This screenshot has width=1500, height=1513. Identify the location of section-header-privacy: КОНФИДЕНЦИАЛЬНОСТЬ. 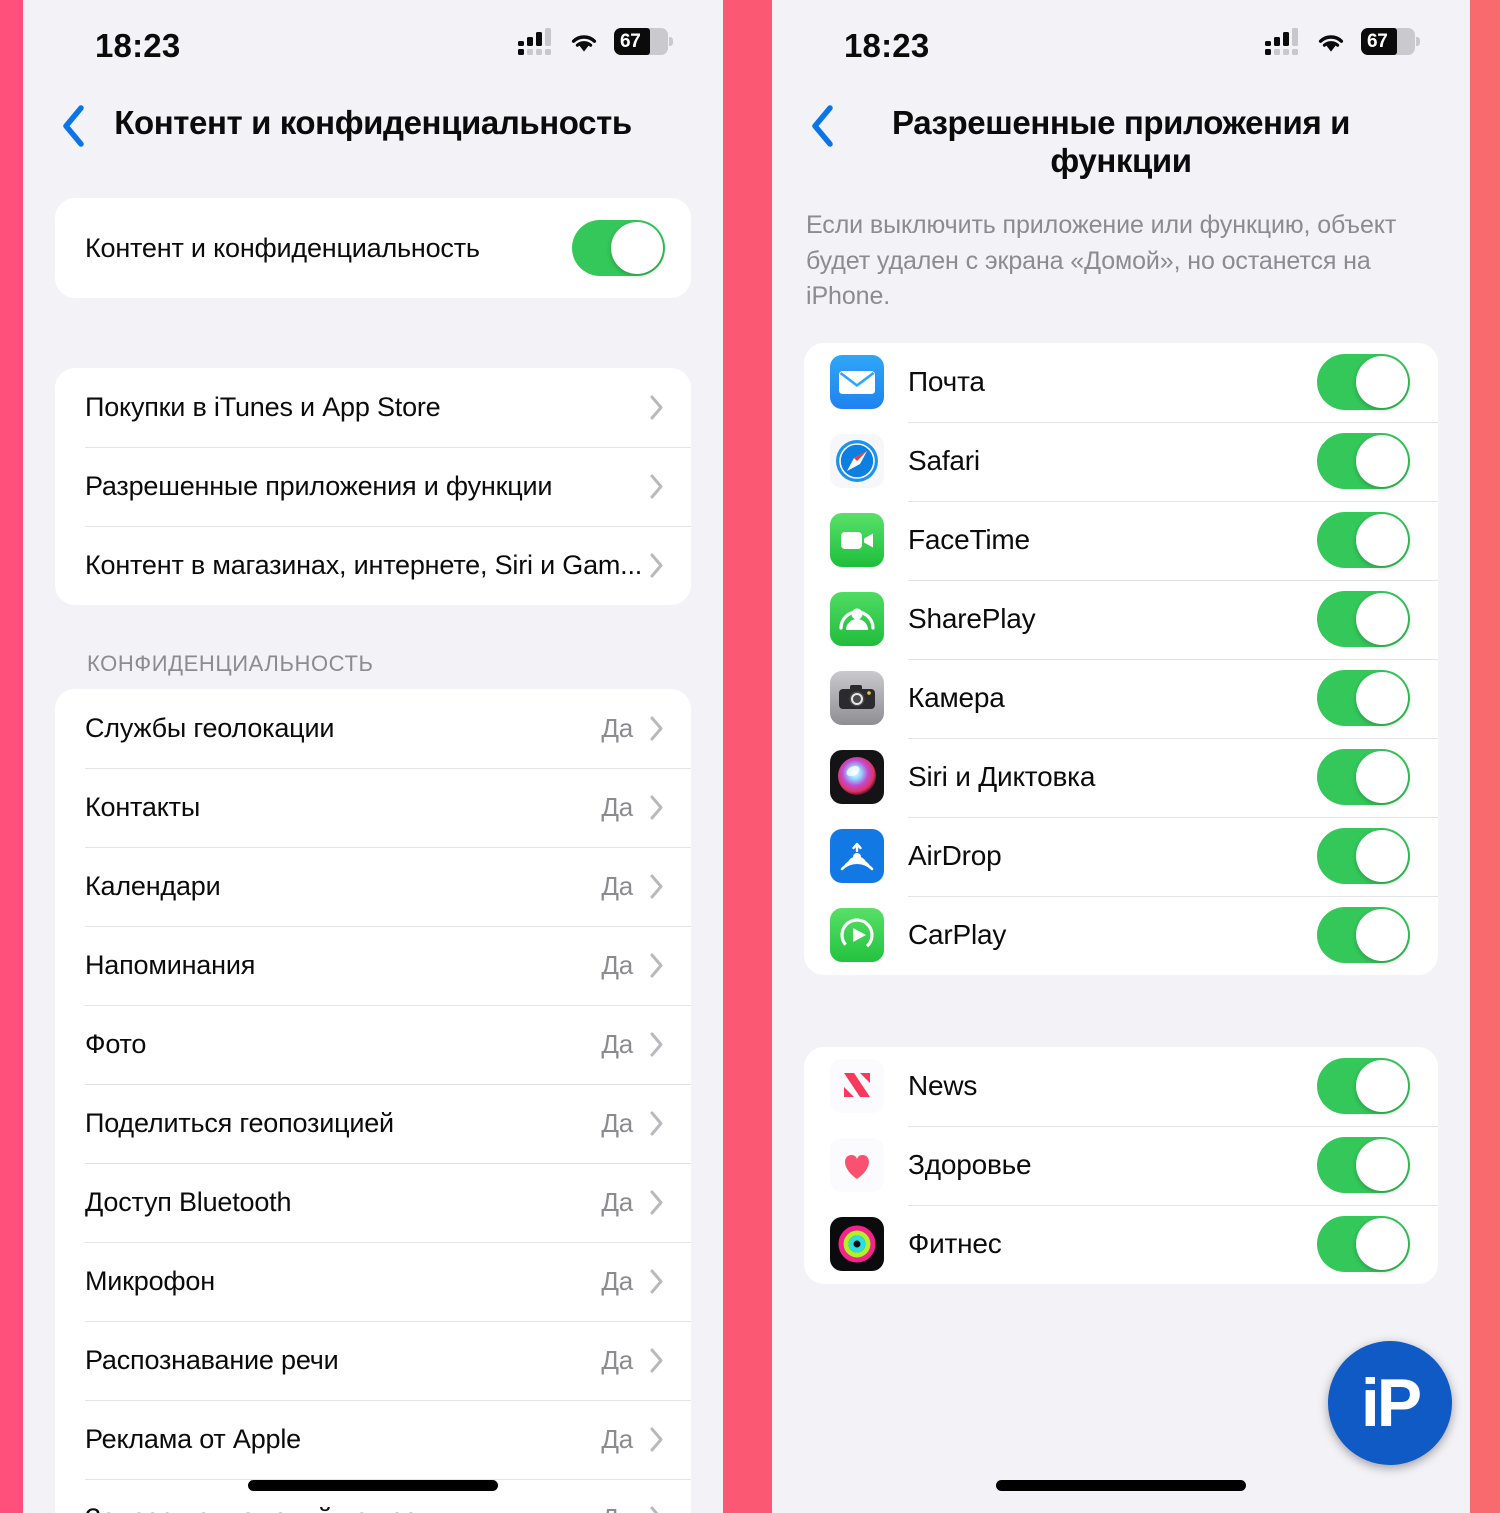
(230, 663).